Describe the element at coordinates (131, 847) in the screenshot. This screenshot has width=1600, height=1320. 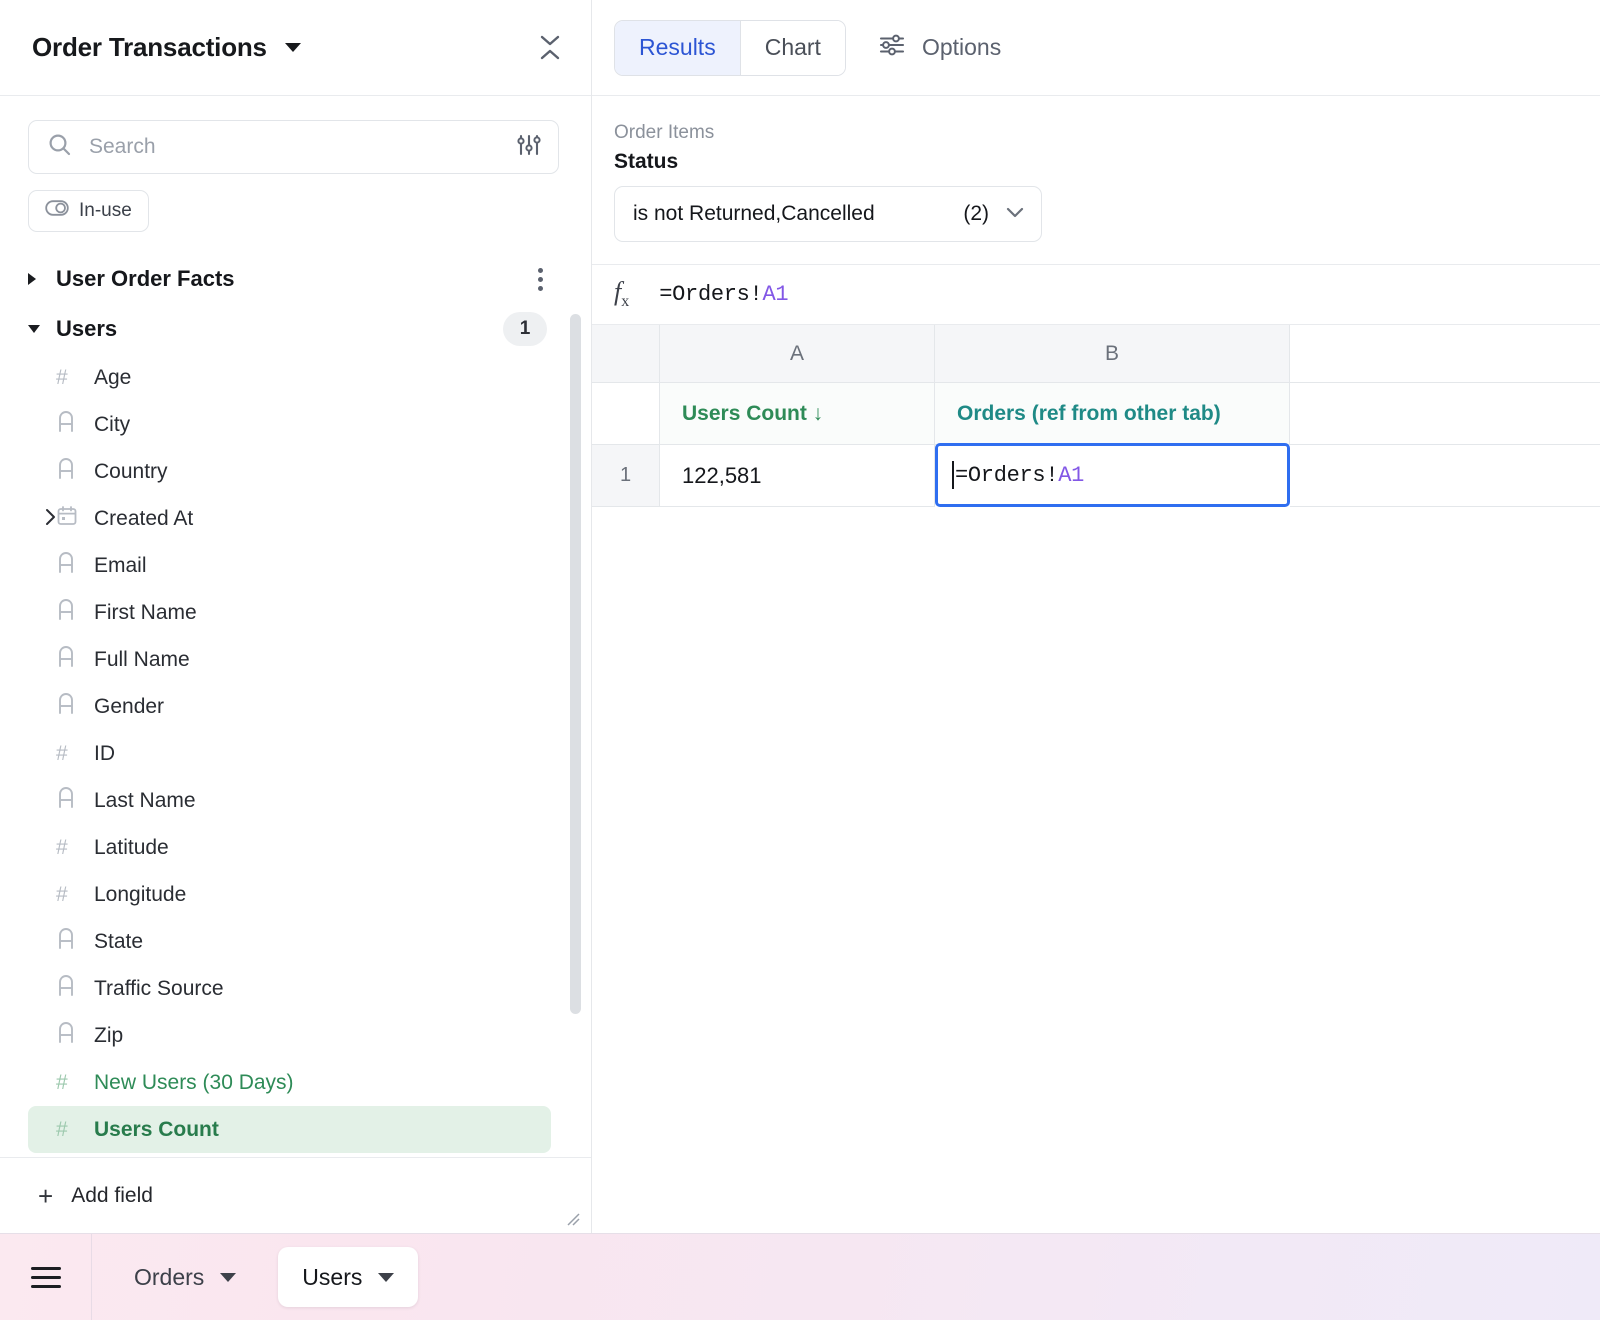
I see `field-label: Latitude` at that location.